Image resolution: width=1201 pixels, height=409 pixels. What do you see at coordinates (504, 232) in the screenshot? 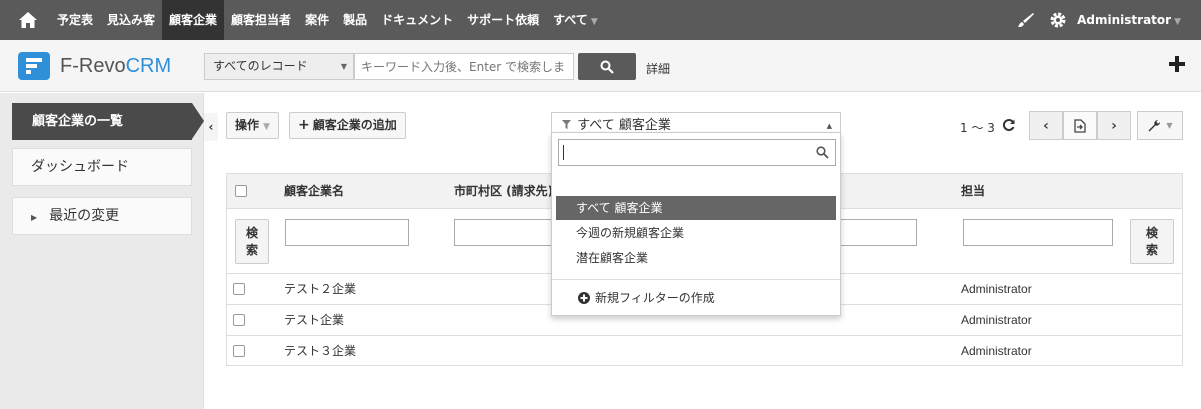
I see `city-filter-input` at bounding box center [504, 232].